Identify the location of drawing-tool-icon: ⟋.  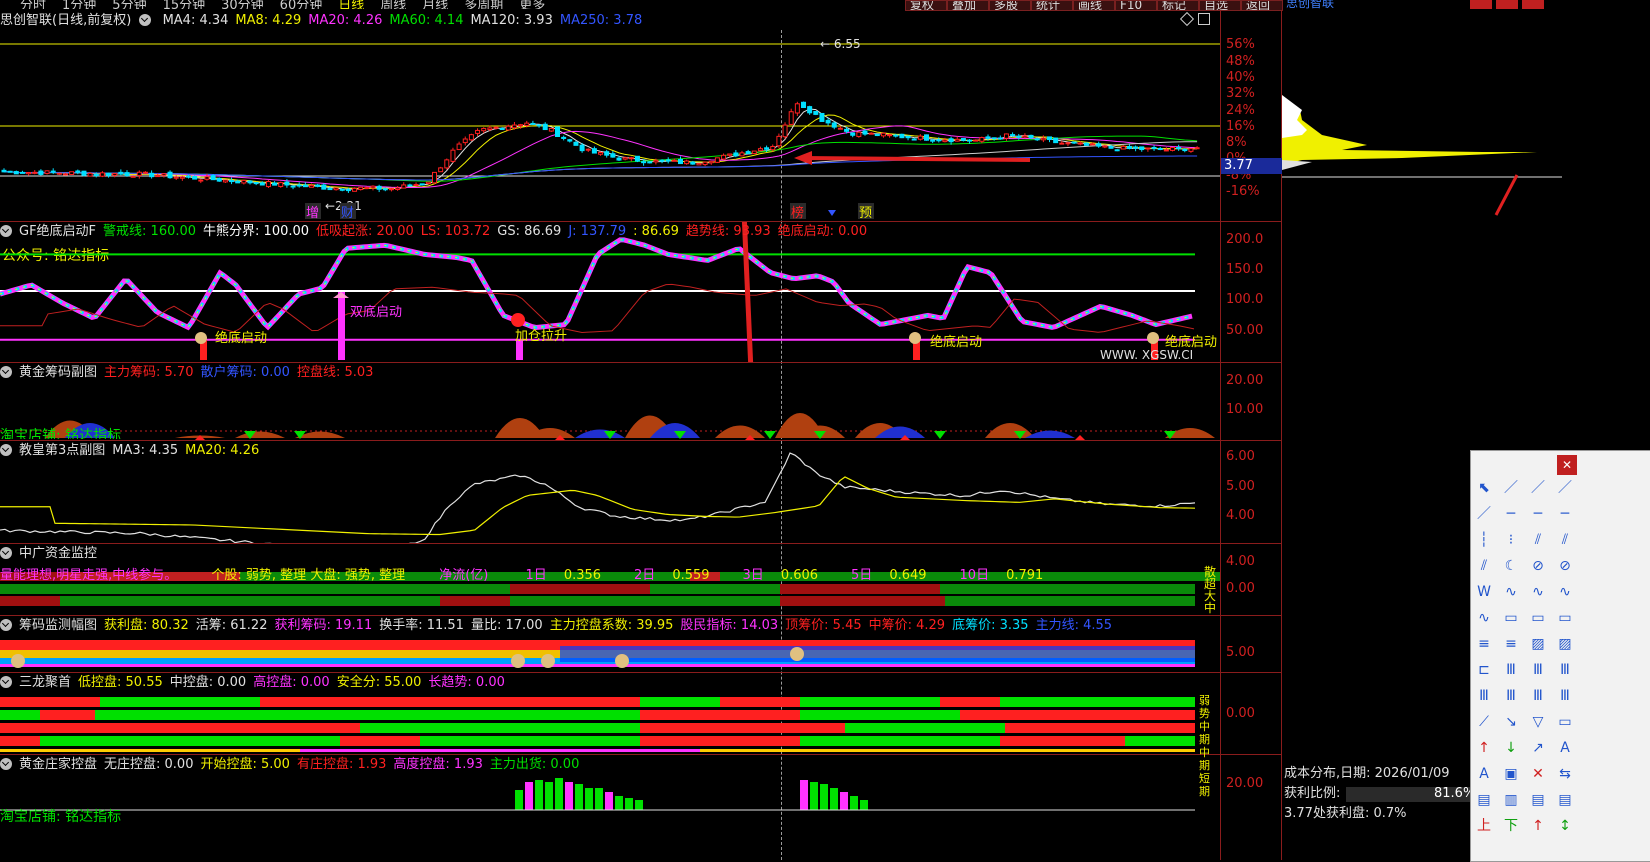
(1484, 722).